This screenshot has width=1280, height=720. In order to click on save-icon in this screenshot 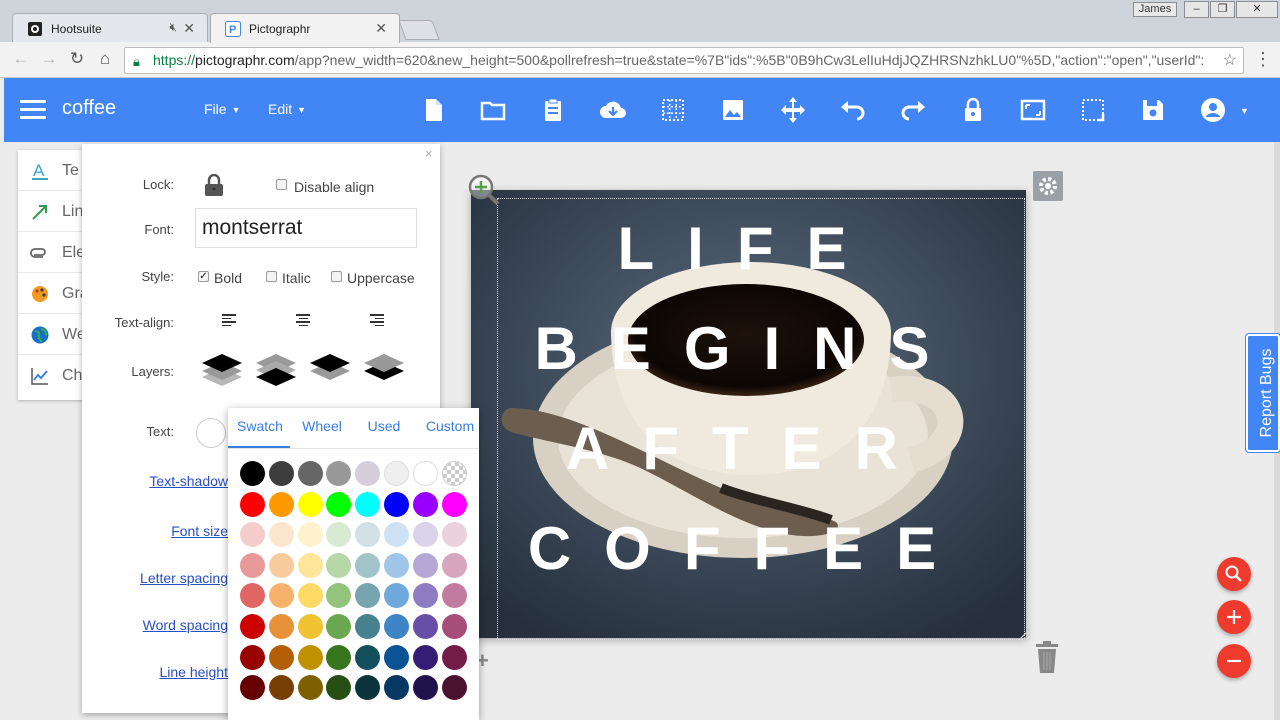, I will do `click(1153, 110)`.